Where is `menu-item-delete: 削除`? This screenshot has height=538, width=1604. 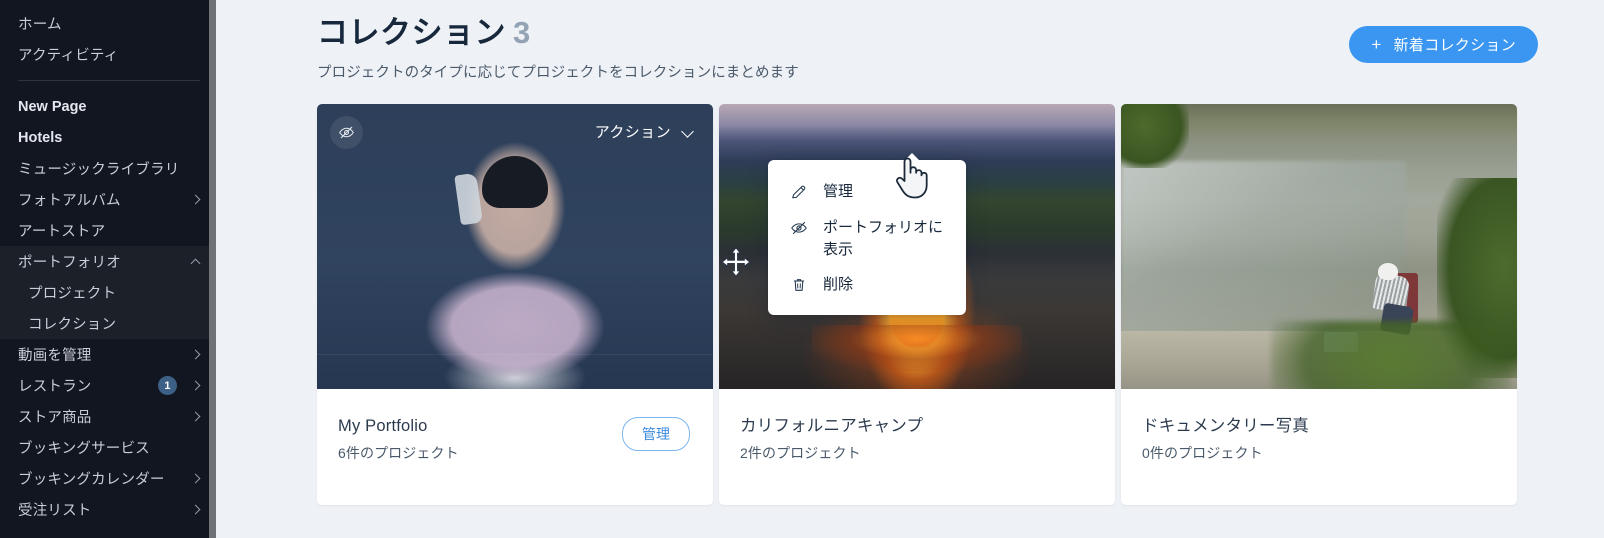 menu-item-delete: 削除 is located at coordinates (867, 285).